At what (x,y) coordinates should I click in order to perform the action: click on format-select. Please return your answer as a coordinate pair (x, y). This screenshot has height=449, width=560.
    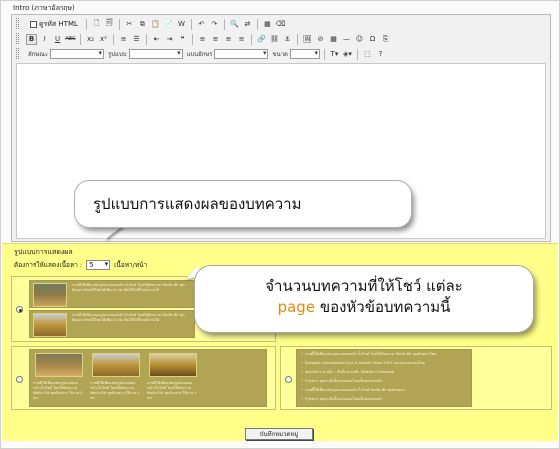
    Looking at the image, I should click on (155, 54).